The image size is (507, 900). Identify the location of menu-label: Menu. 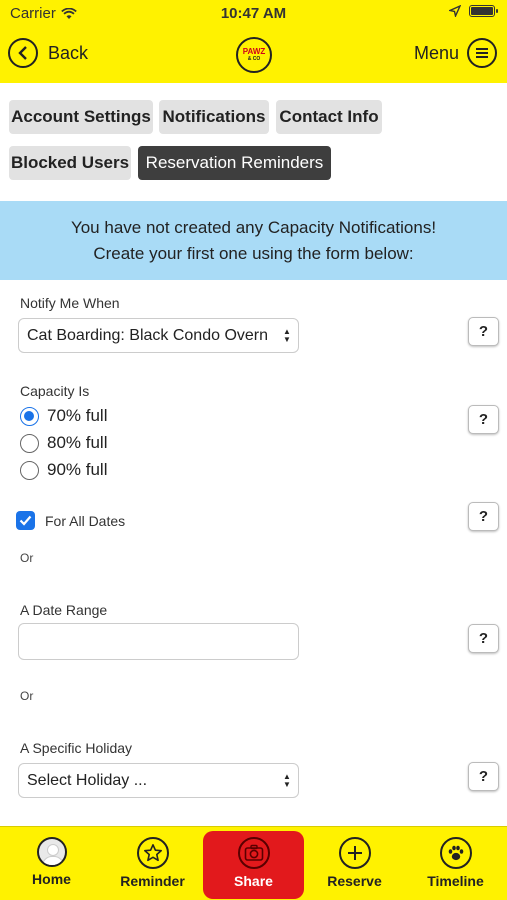
(436, 52).